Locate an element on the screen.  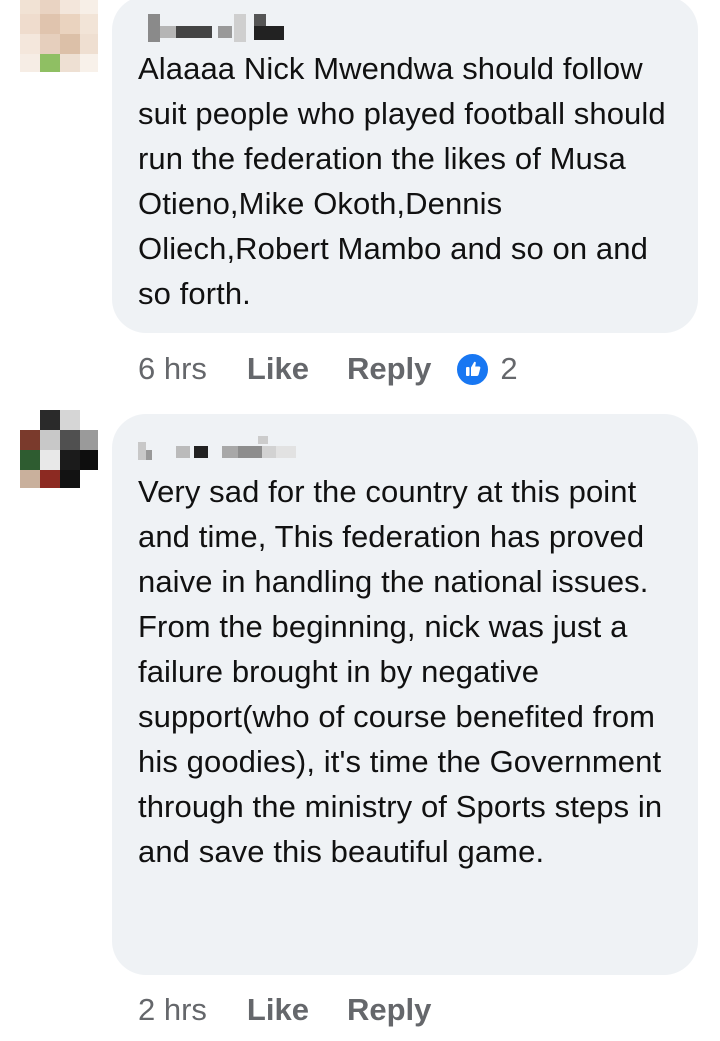
reaction-count: 2 is located at coordinates (509, 368).